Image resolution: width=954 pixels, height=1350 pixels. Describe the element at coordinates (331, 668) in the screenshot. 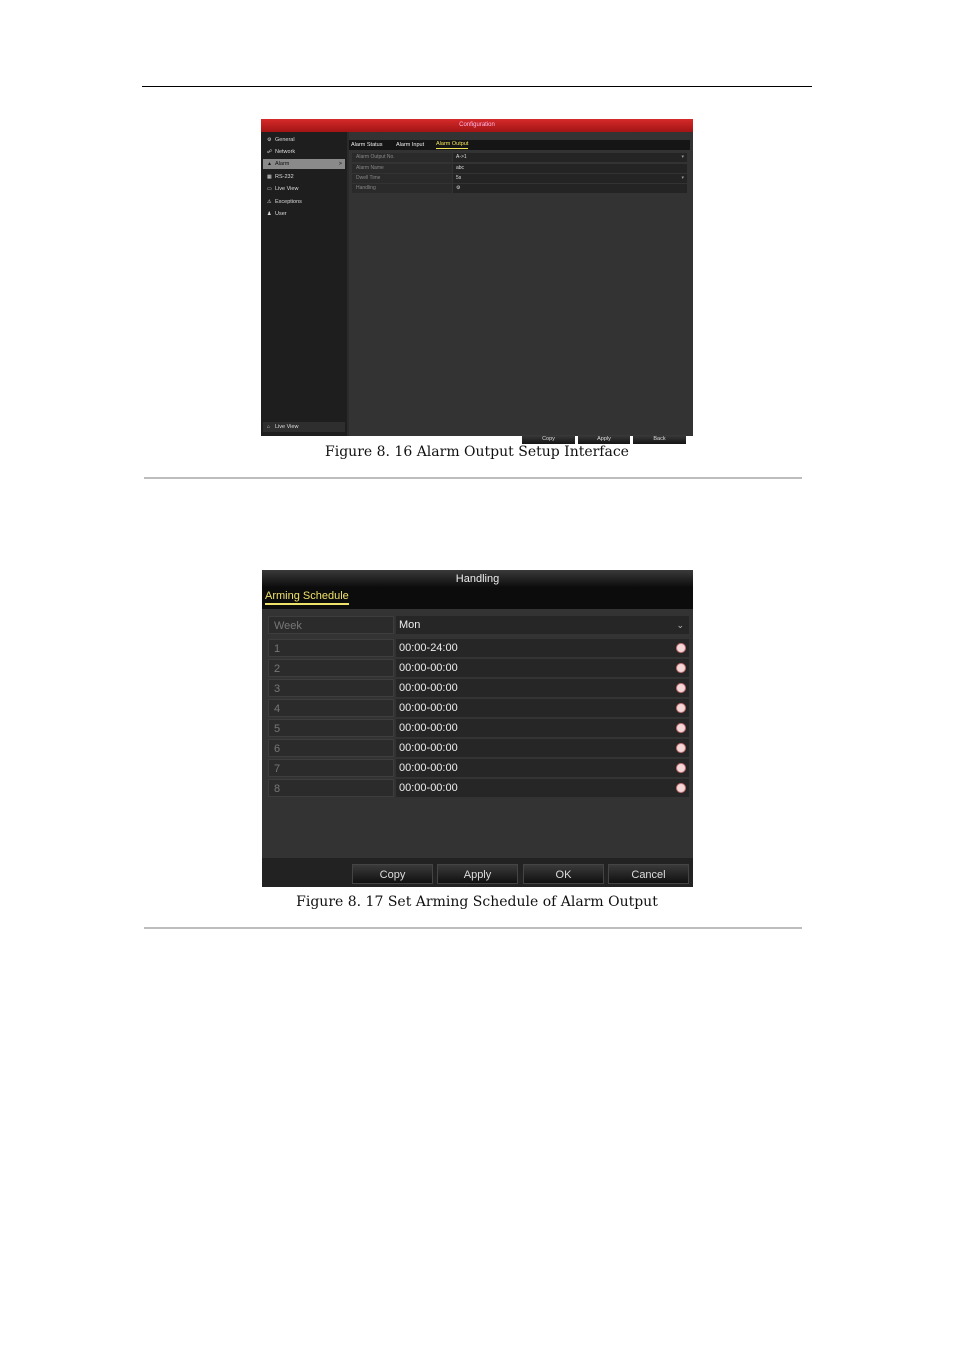

I see `period-number: 2` at that location.